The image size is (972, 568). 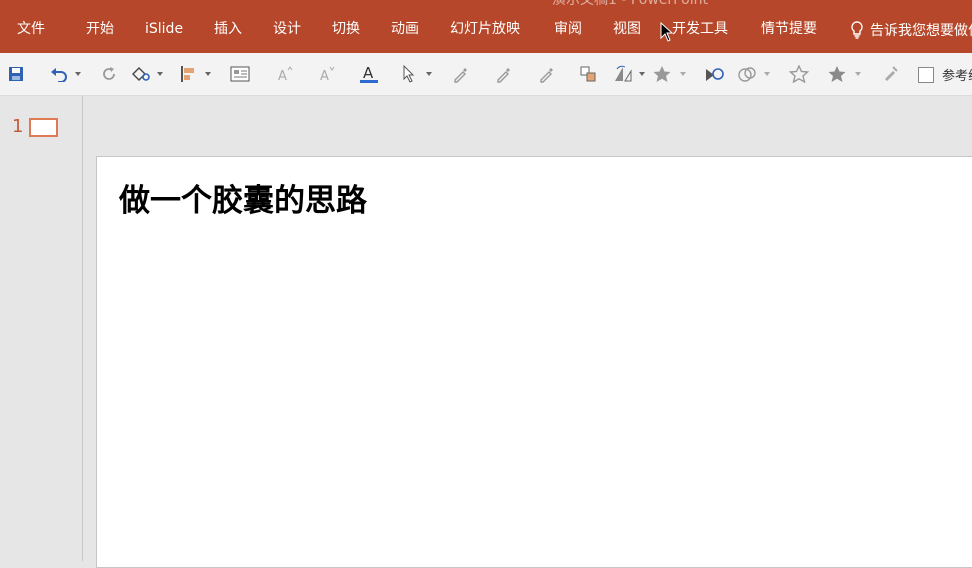 I want to click on align-dropdown-chevron-icon, so click(x=208, y=74).